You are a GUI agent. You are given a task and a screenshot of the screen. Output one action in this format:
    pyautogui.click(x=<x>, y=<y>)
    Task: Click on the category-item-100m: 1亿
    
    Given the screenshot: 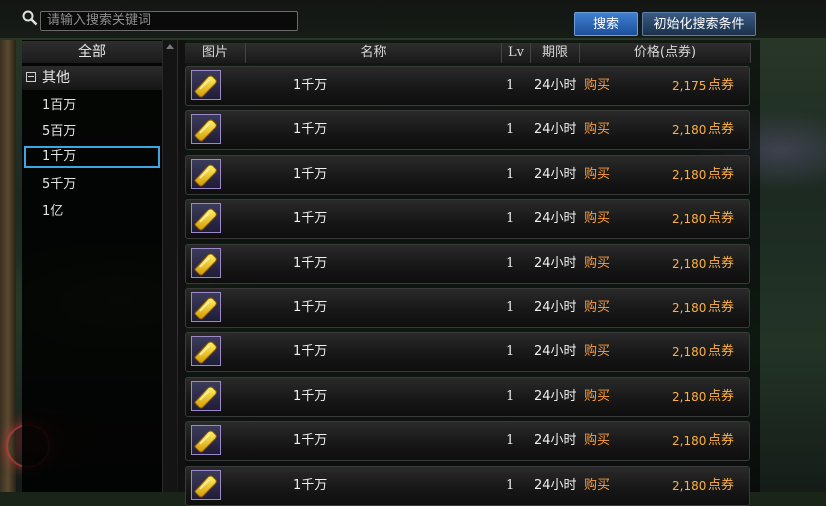 What is the action you would take?
    pyautogui.click(x=92, y=212)
    